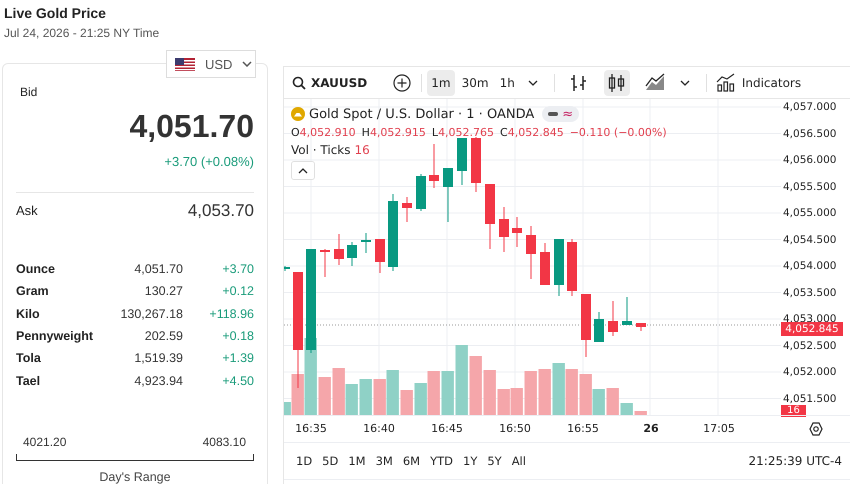 The image size is (850, 484). I want to click on range-button: 1Y, so click(470, 461).